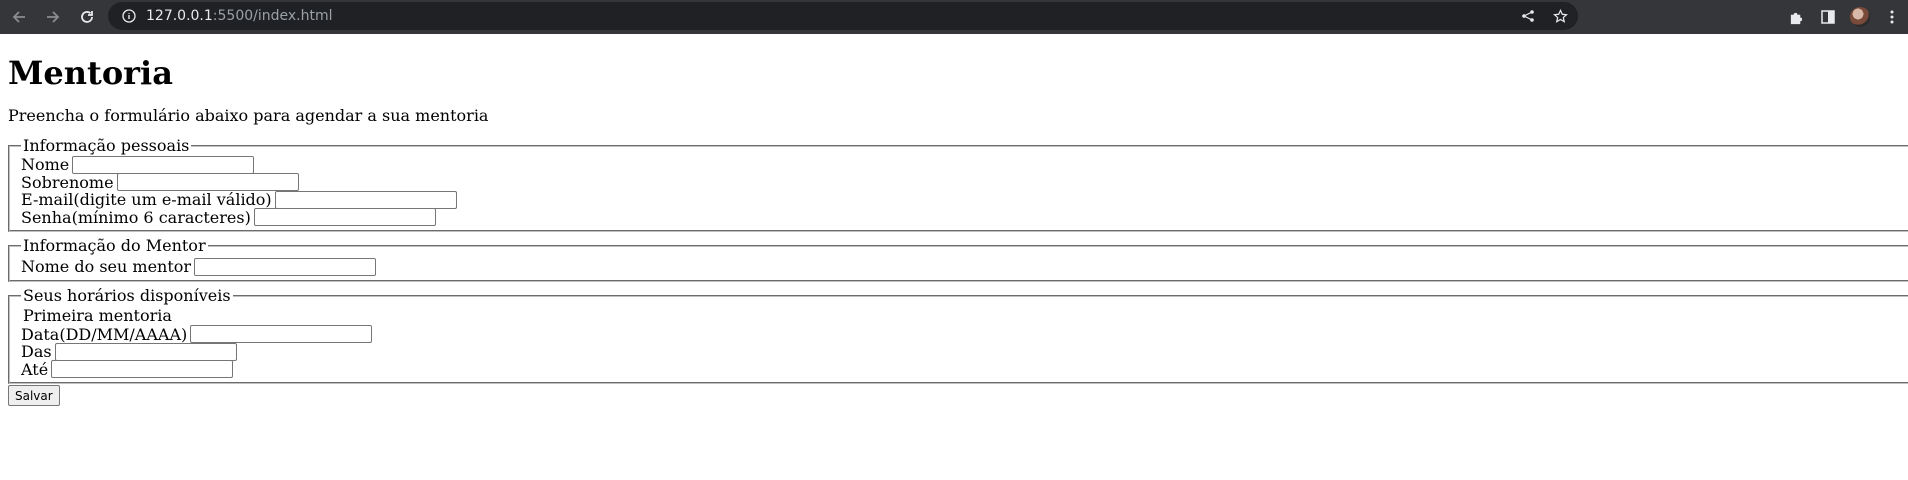 The image size is (1908, 480). I want to click on row-email: E-mail(digite um e-mail válido), so click(959, 199).